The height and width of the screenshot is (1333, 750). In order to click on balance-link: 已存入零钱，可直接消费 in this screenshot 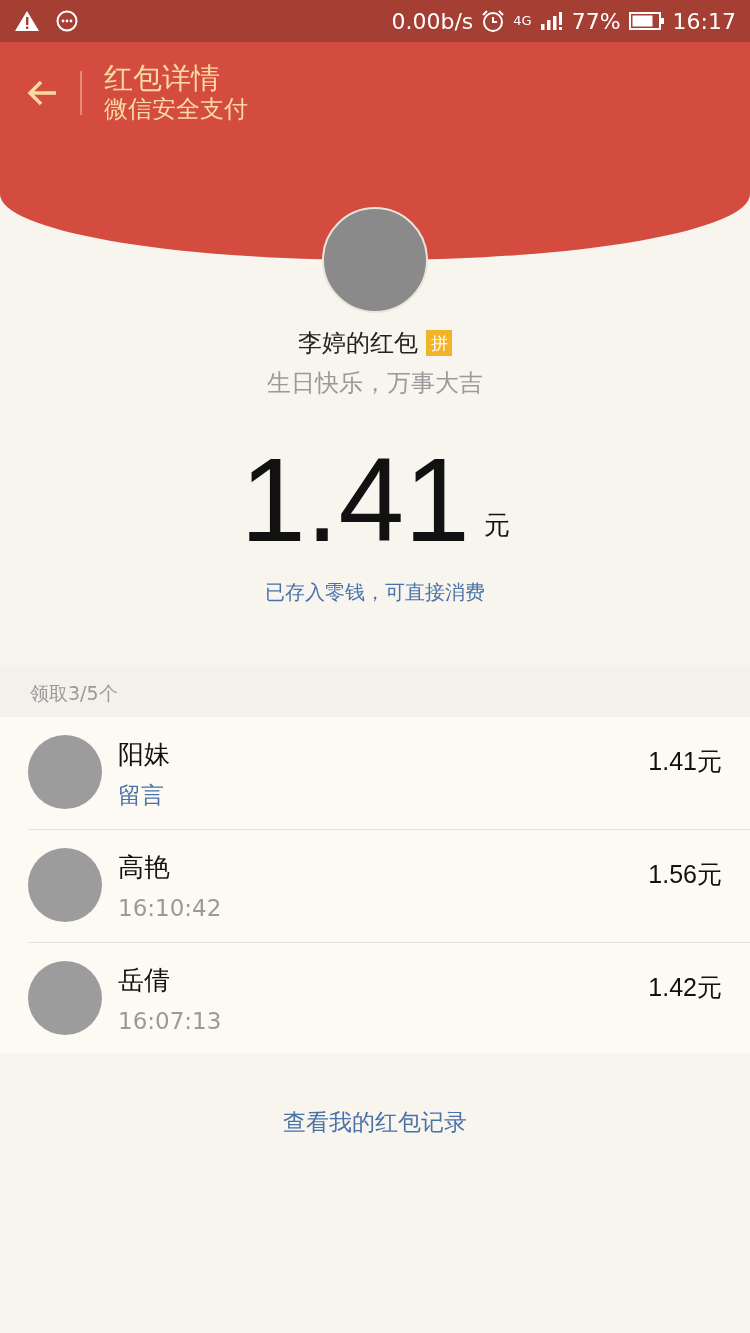, I will do `click(375, 592)`.